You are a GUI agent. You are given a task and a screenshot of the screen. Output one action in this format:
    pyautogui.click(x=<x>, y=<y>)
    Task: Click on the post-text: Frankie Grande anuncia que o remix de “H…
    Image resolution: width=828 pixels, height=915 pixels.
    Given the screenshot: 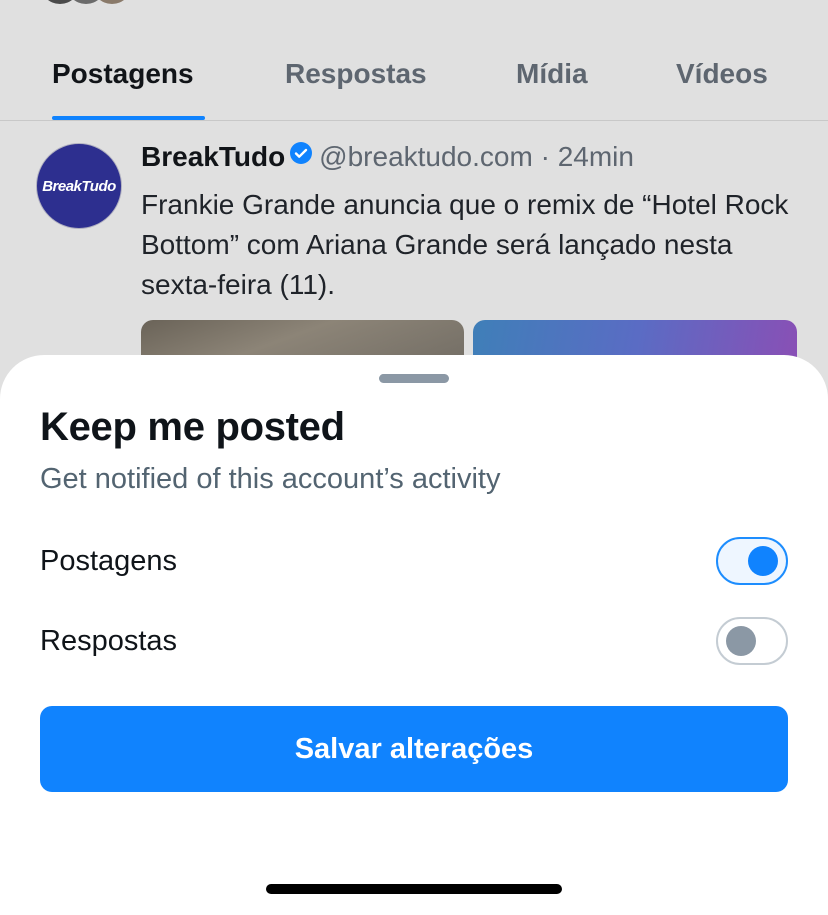 What is the action you would take?
    pyautogui.click(x=465, y=244)
    